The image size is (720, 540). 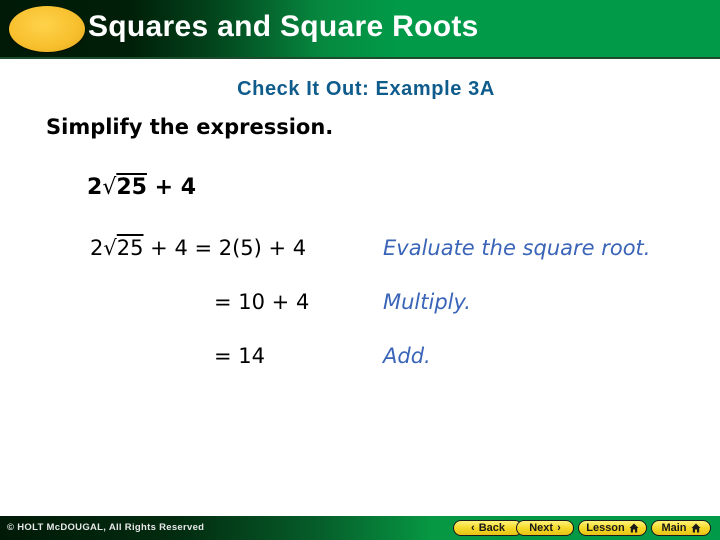 I want to click on instruction-text: Simplify the expression., so click(x=190, y=127).